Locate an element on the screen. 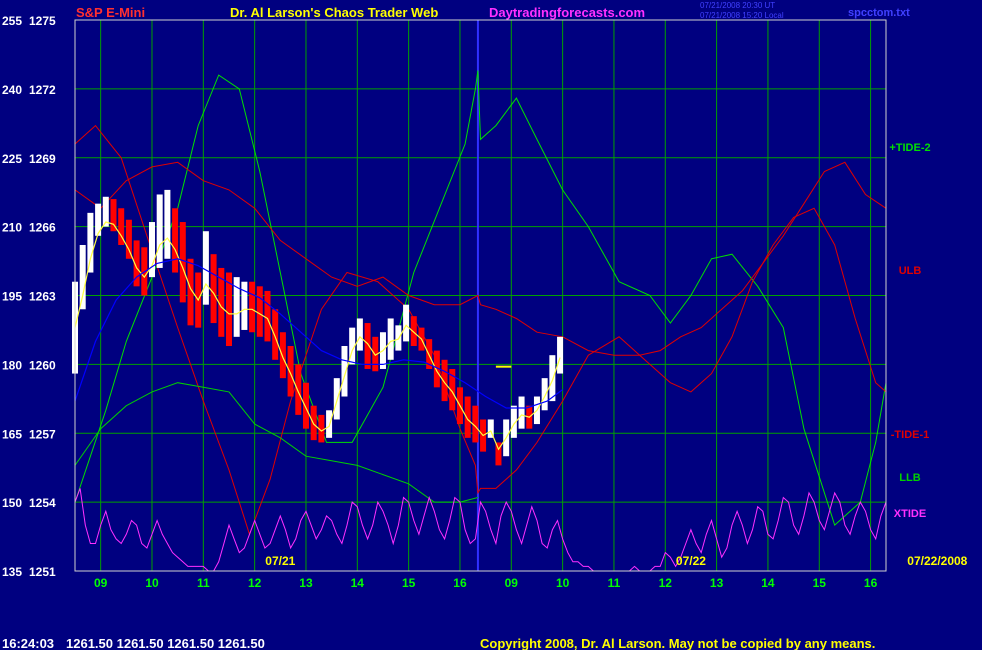  day-label: 07/22/2008 is located at coordinates (937, 561).